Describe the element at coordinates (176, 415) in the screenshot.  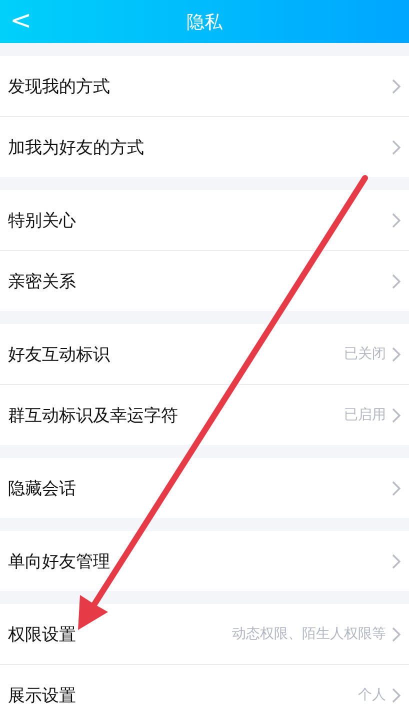
I see `setting-label: 群互动标识及幸运字符` at that location.